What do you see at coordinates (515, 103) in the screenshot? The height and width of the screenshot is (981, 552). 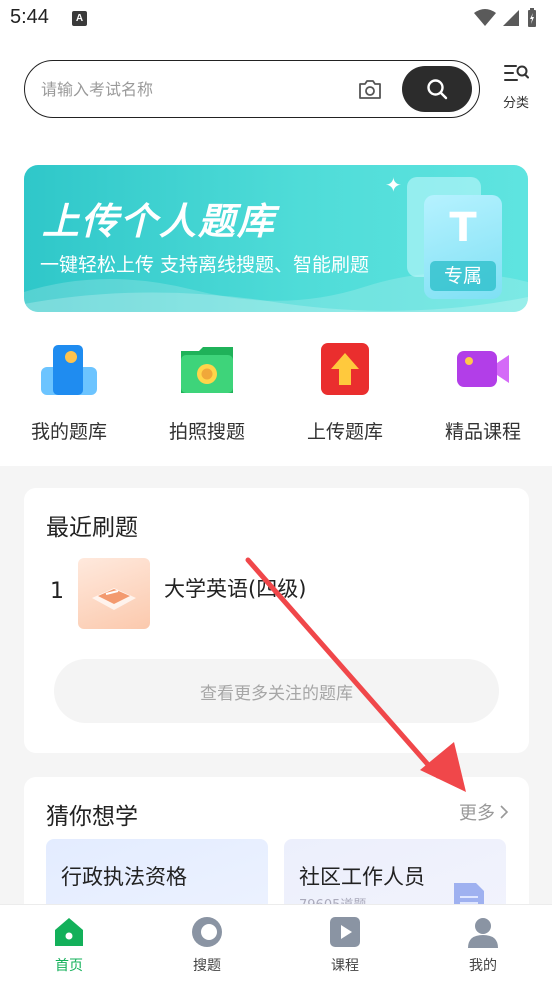 I see `category-label: 分类` at bounding box center [515, 103].